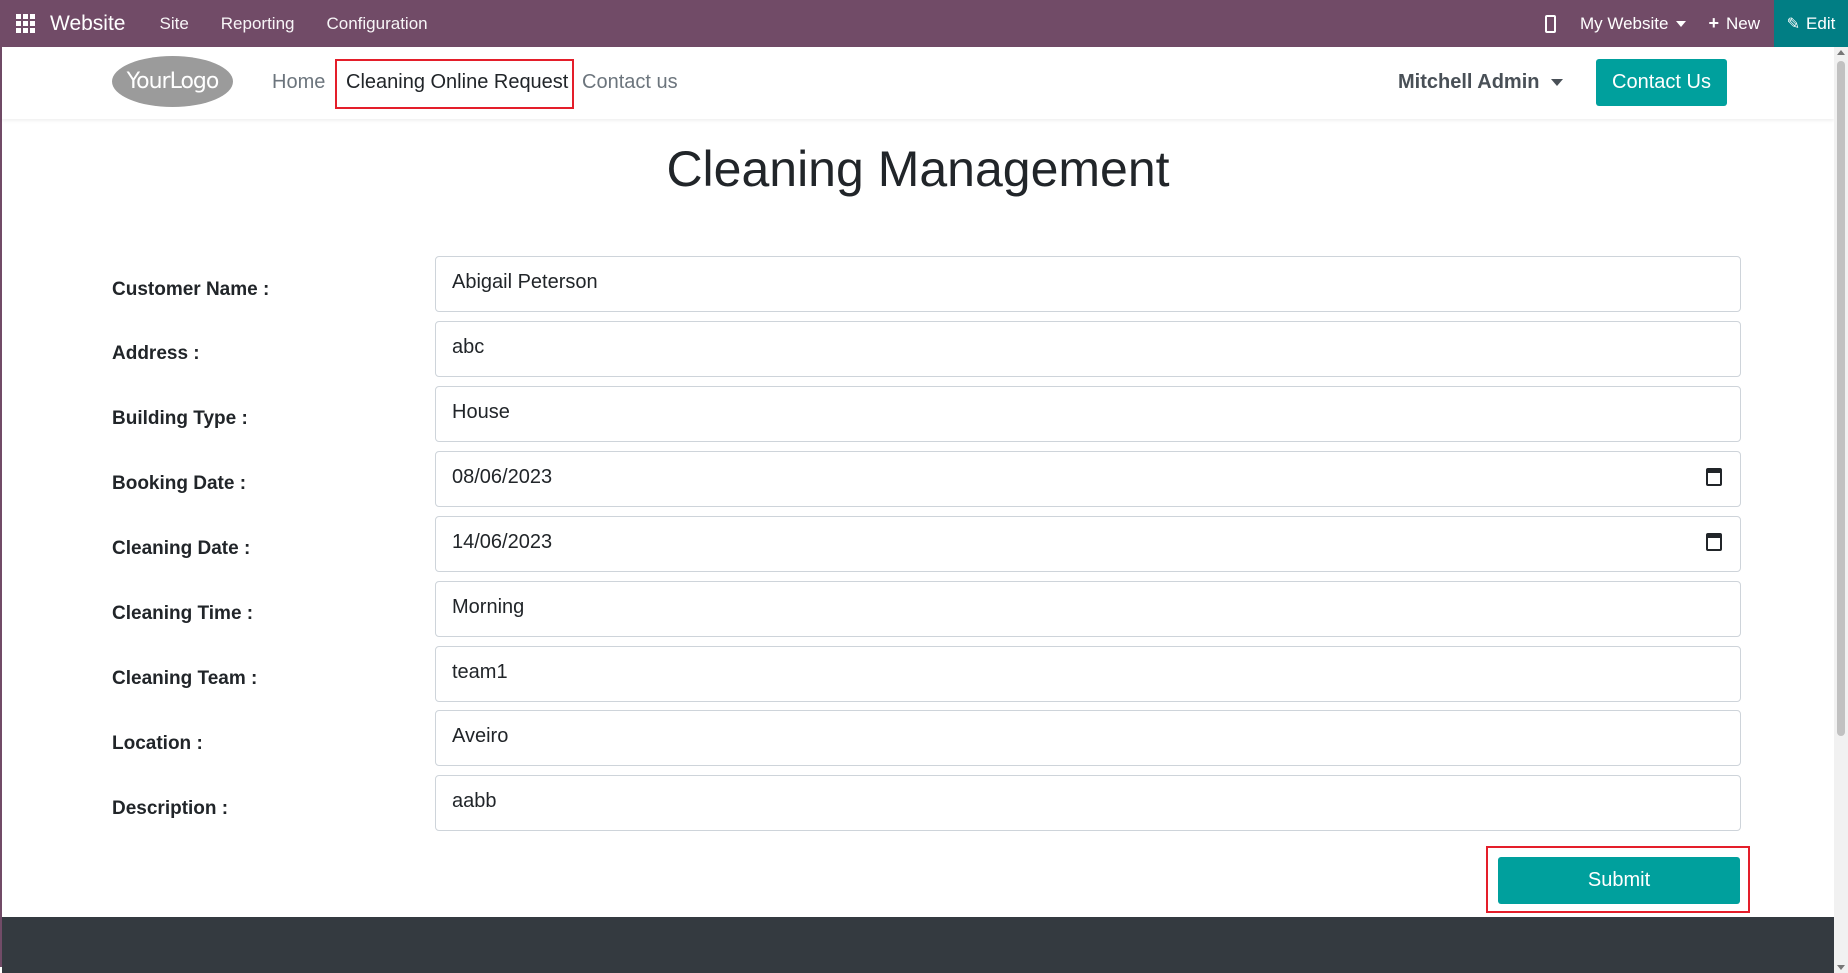 Image resolution: width=1848 pixels, height=973 pixels. Describe the element at coordinates (918, 169) in the screenshot. I see `page-title: Cleaning Management` at that location.